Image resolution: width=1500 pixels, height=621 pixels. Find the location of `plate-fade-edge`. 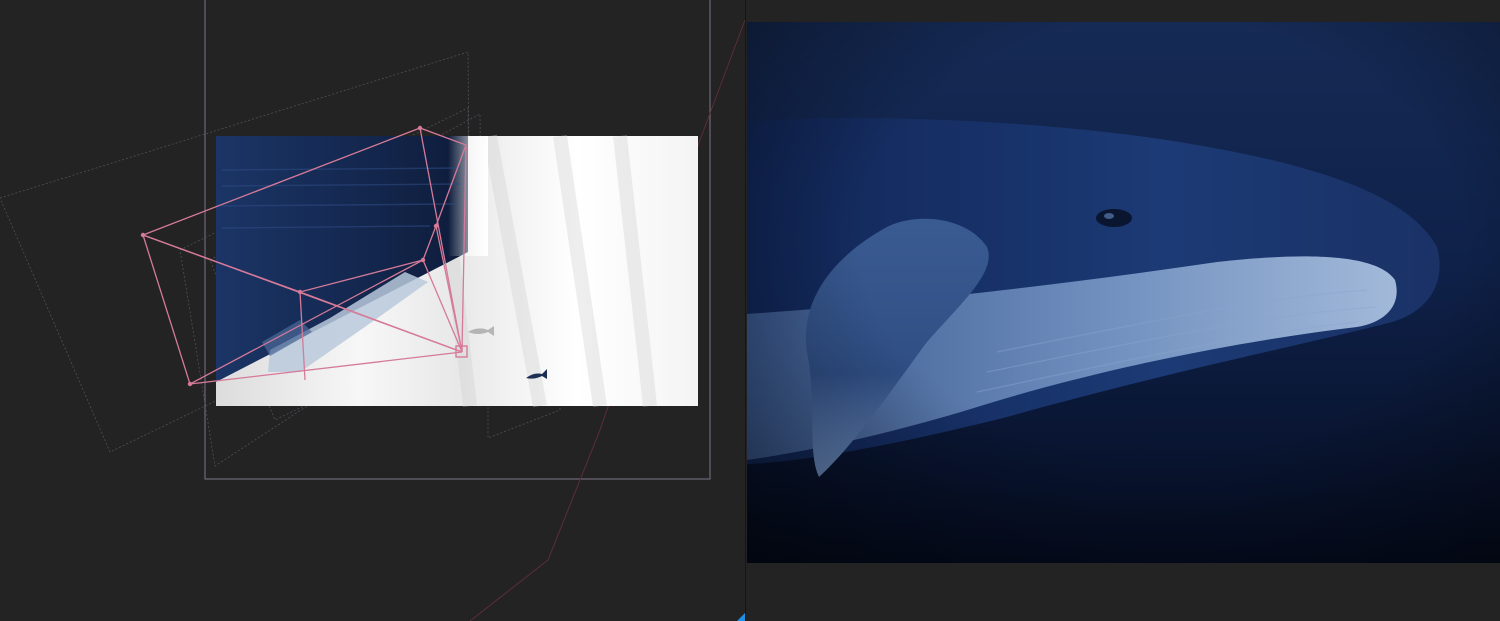

plate-fade-edge is located at coordinates (468, 196).